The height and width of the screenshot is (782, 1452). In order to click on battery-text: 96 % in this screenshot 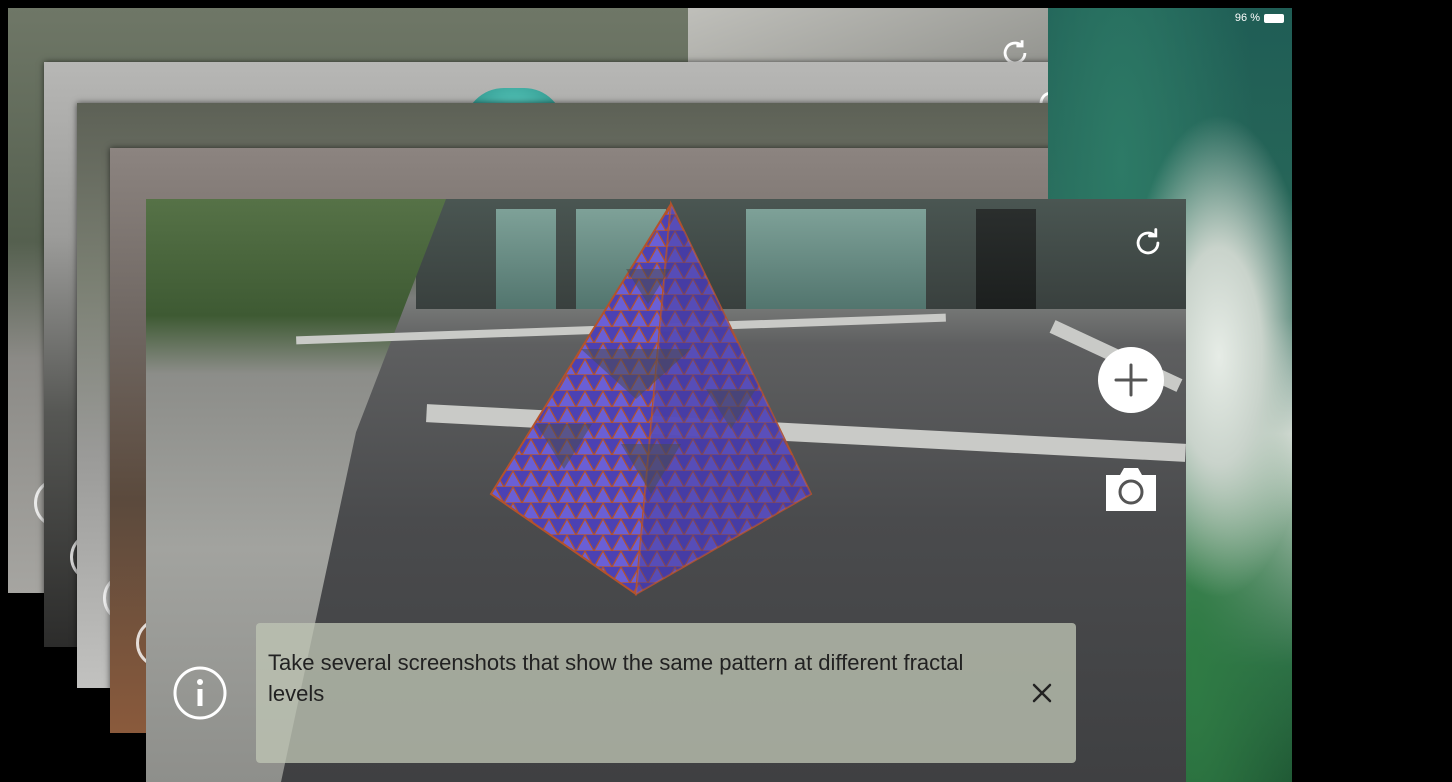, I will do `click(1247, 18)`.